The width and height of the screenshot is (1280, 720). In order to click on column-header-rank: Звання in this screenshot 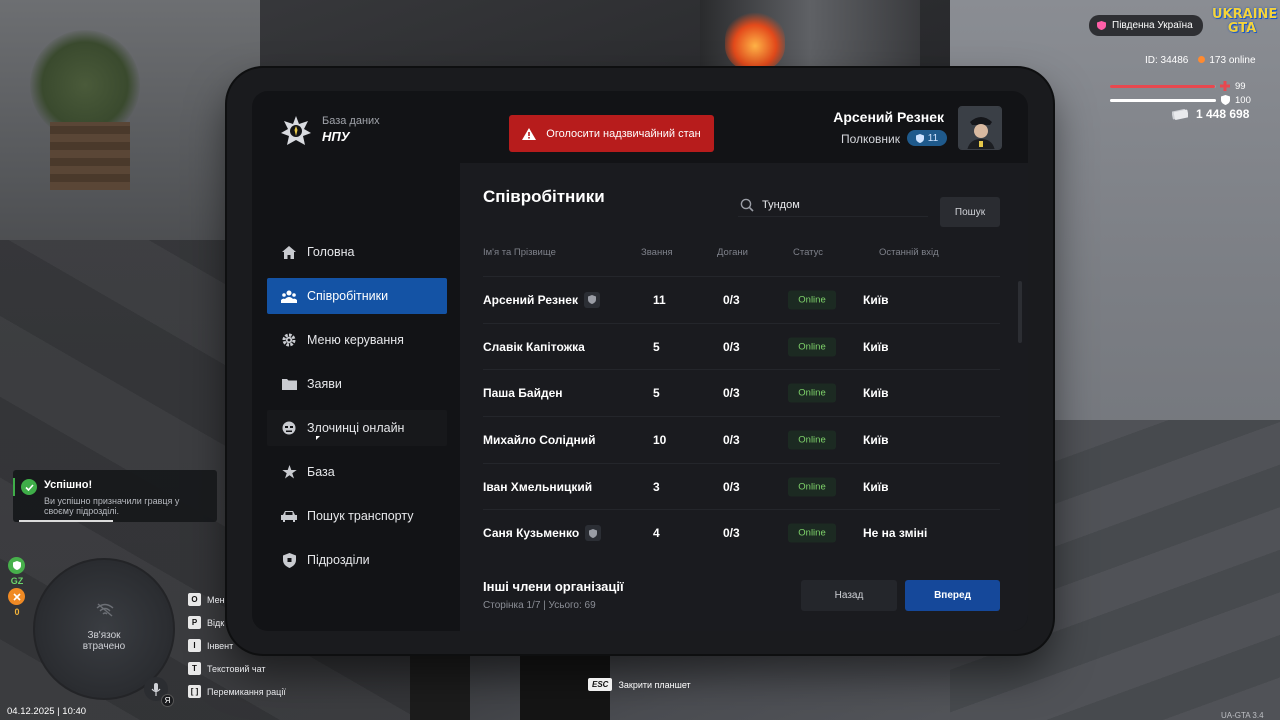, I will do `click(657, 252)`.